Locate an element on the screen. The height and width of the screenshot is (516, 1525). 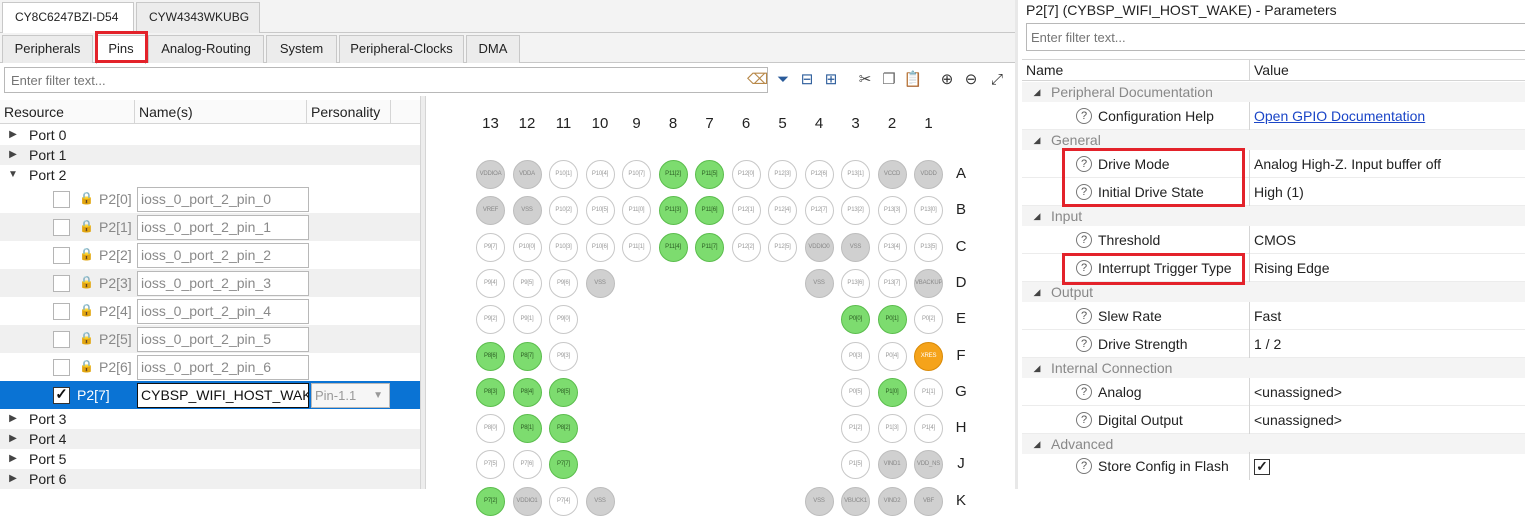
col-names: Name(s) is located at coordinates (221, 112).